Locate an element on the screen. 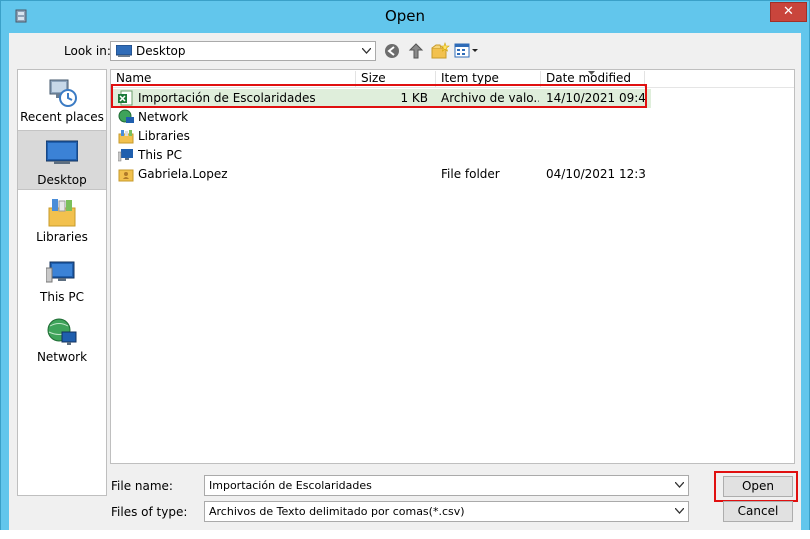 This screenshot has height=539, width=810. place-recent-places: Recent places is located at coordinates (62, 101).